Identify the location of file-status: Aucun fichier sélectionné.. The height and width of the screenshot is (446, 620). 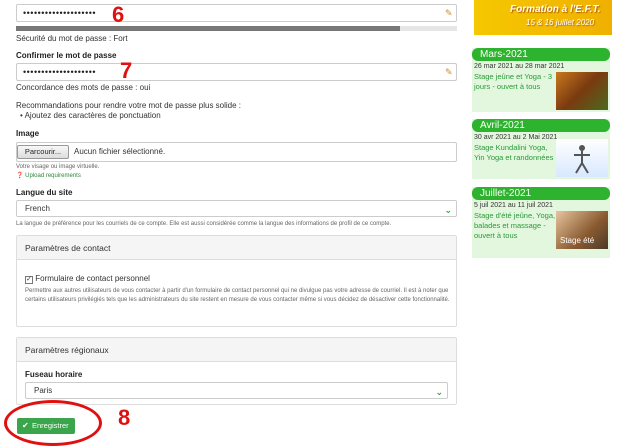
(120, 151).